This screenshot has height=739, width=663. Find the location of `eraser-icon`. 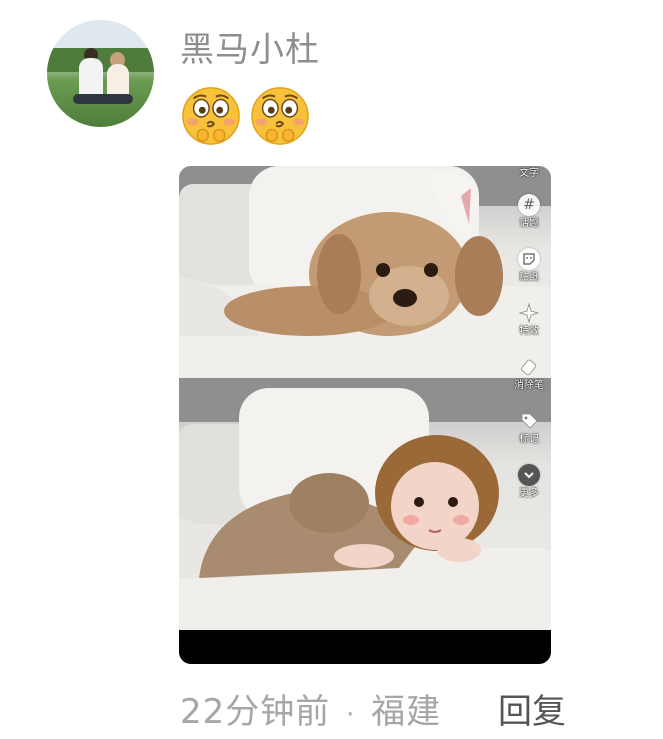

eraser-icon is located at coordinates (529, 367).